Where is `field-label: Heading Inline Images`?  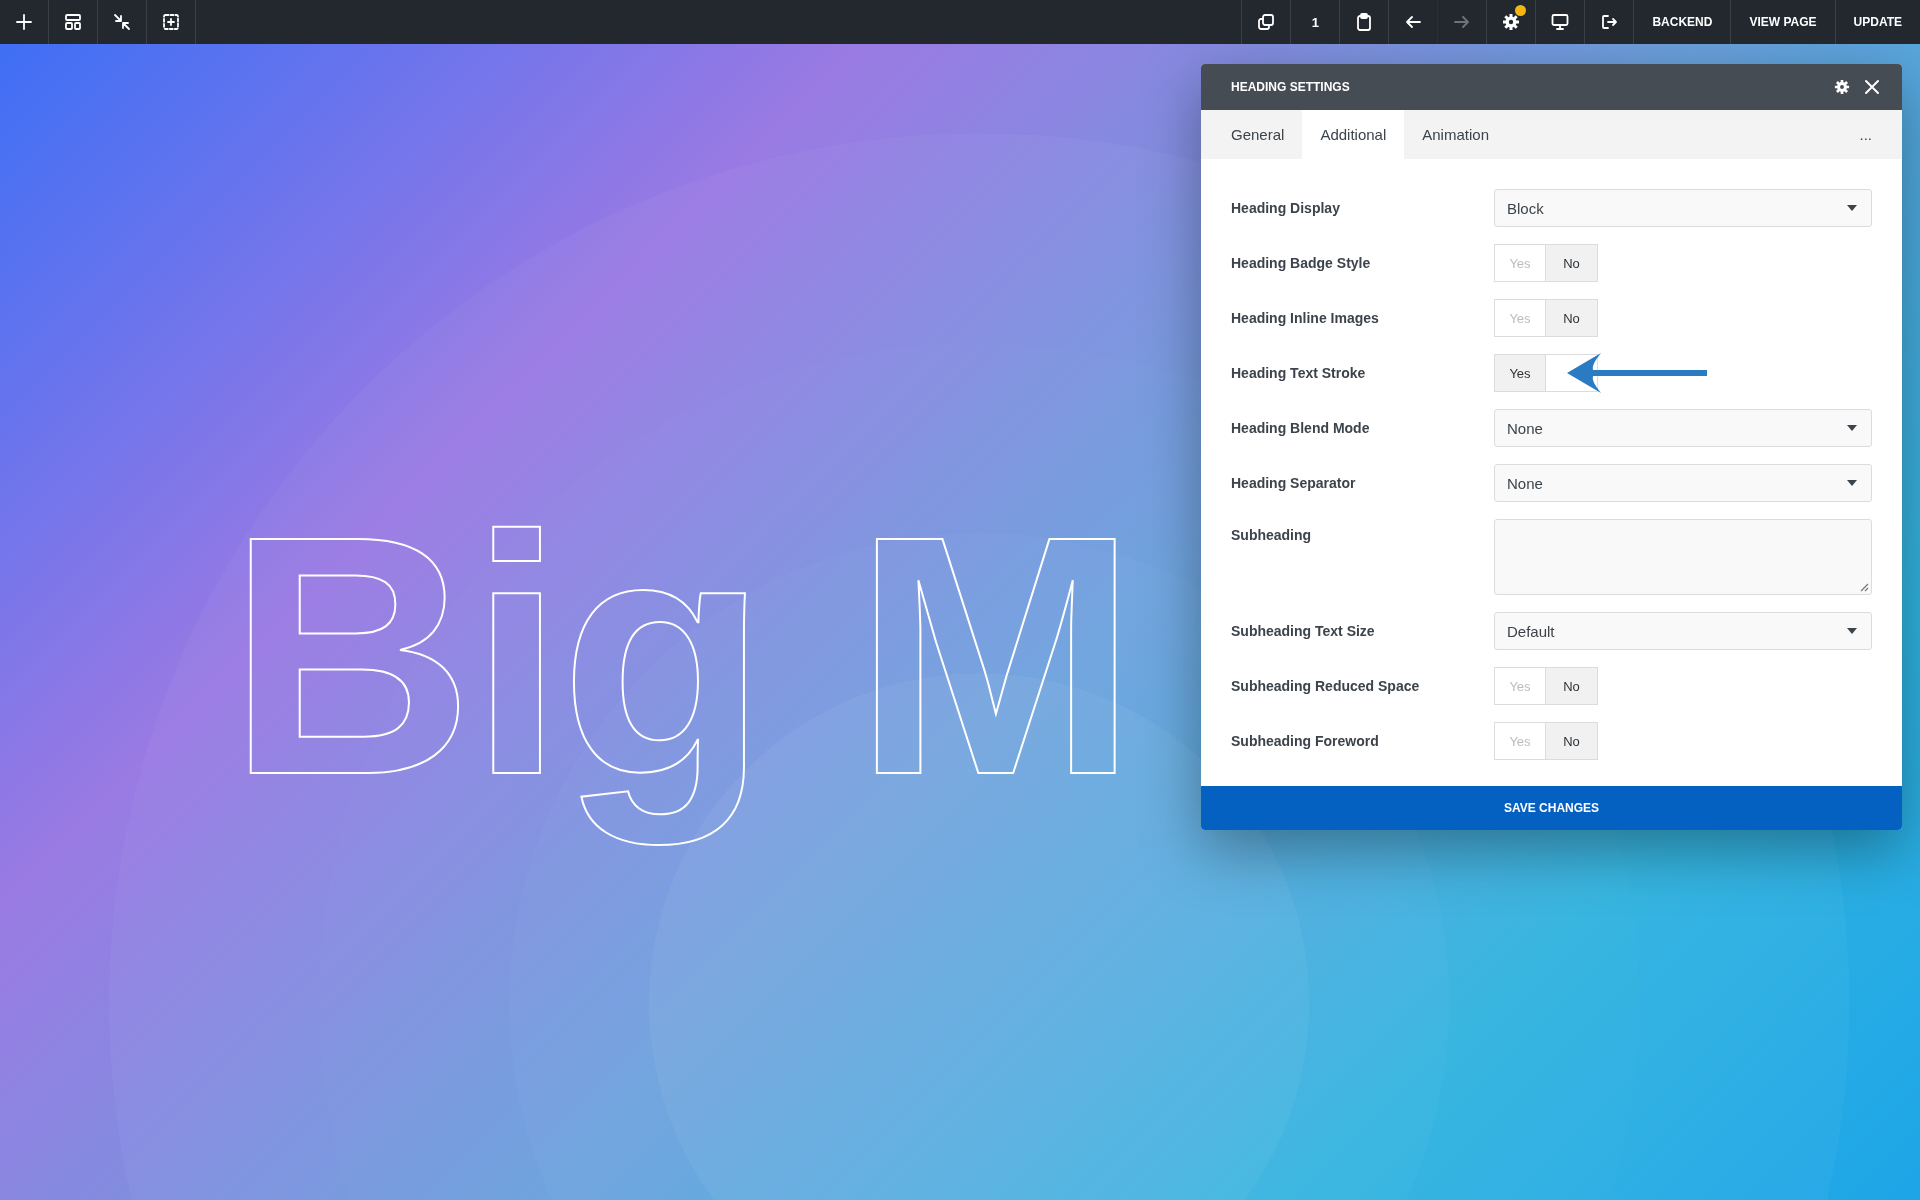 field-label: Heading Inline Images is located at coordinates (1305, 318).